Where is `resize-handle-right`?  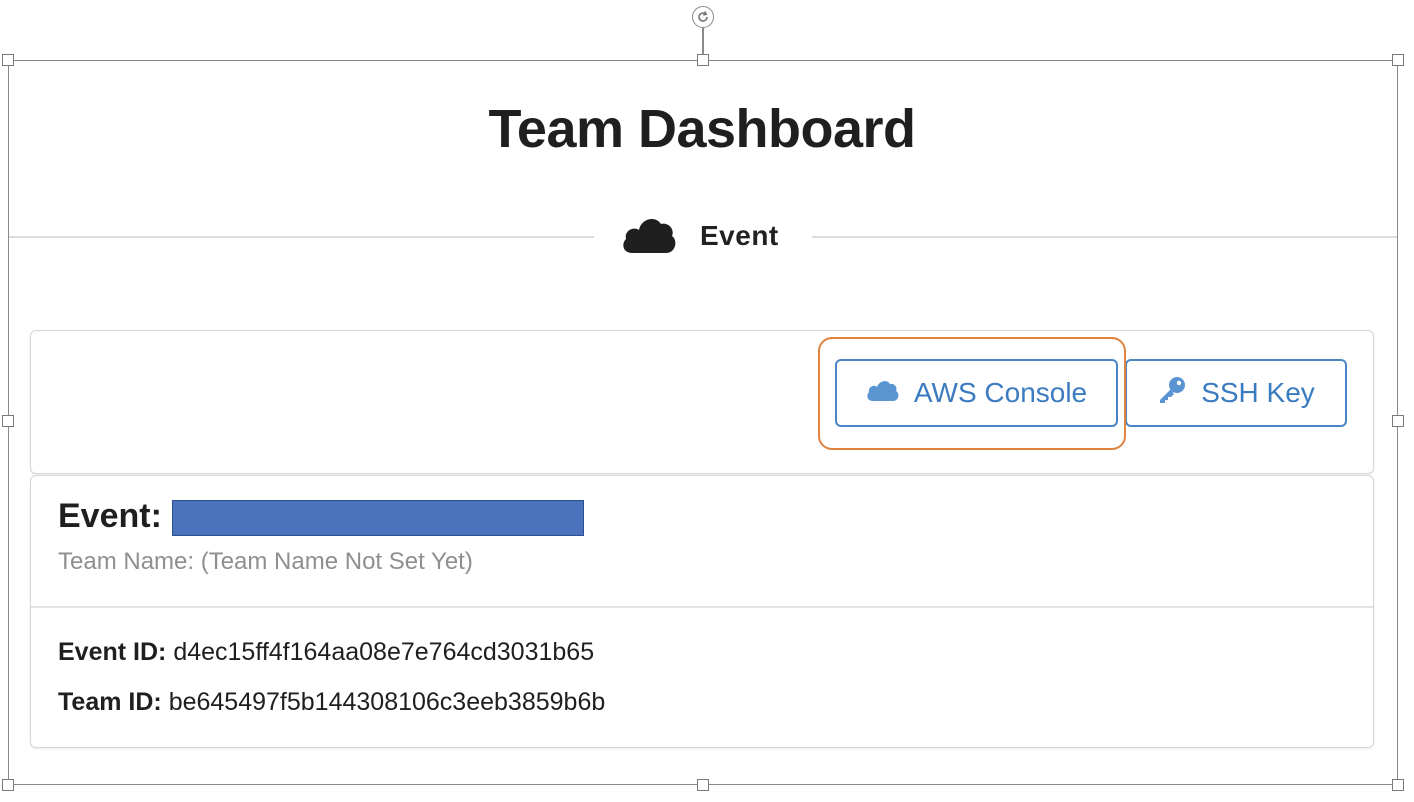
resize-handle-right is located at coordinates (1398, 421).